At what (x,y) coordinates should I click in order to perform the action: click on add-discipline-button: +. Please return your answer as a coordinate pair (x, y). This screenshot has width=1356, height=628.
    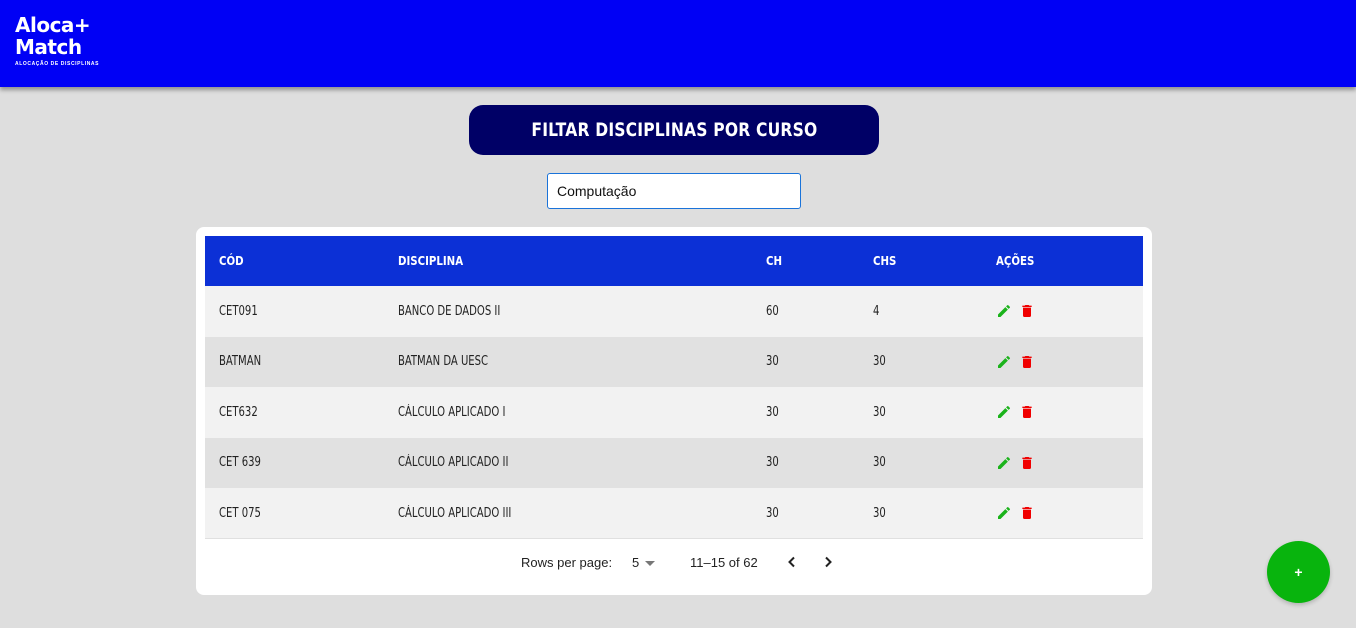
    Looking at the image, I should click on (1298, 572).